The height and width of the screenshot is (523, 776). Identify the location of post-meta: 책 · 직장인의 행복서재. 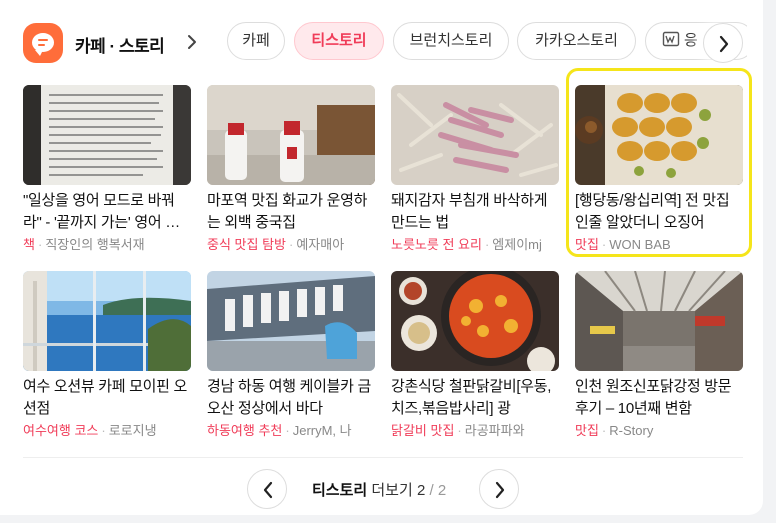
(84, 244).